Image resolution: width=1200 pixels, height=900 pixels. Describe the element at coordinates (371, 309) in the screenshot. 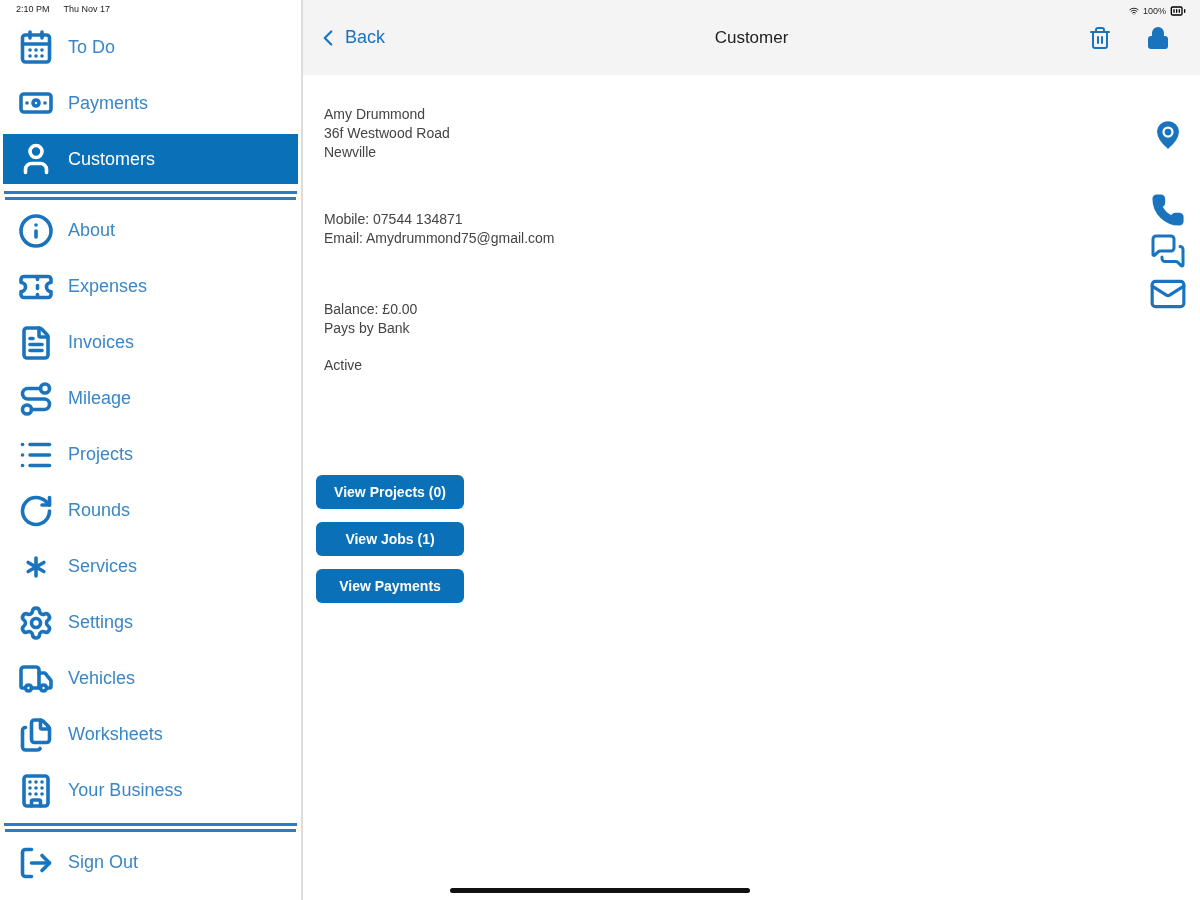

I see `detail-text: Balance: £0.00` at that location.